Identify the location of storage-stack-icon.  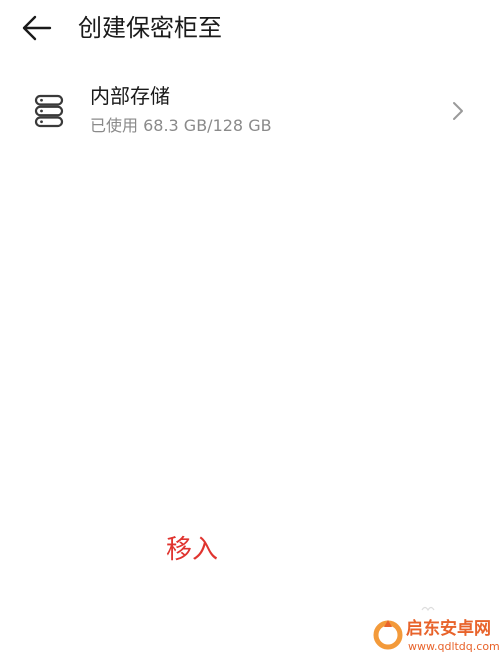
(49, 111).